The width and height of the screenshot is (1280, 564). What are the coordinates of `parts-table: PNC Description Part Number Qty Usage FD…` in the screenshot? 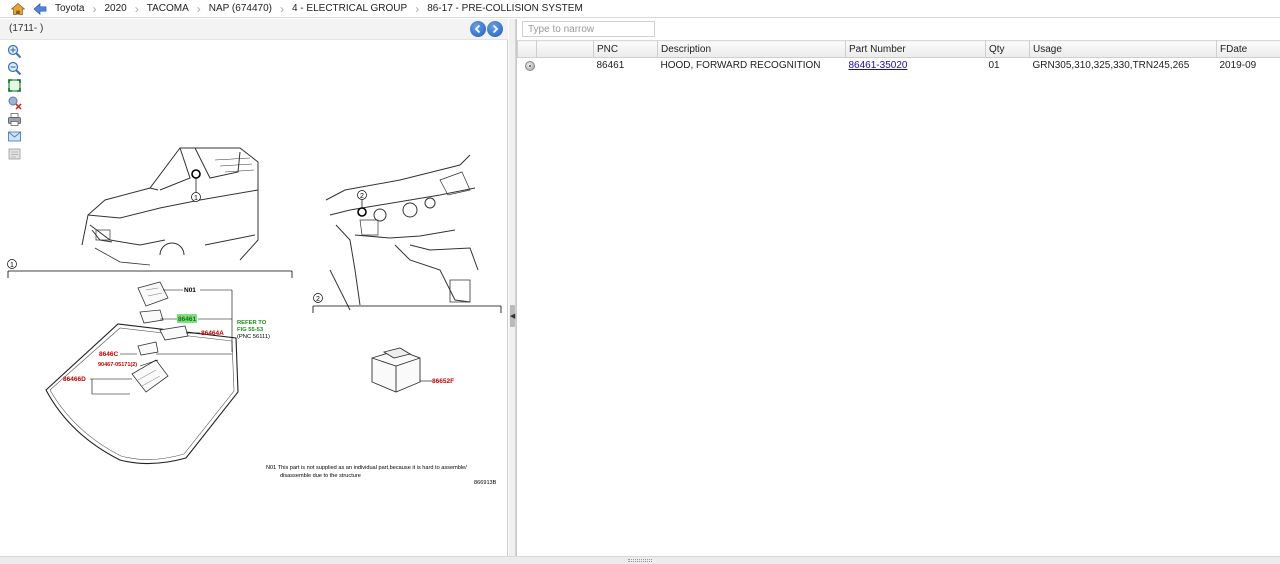 It's located at (898, 57).